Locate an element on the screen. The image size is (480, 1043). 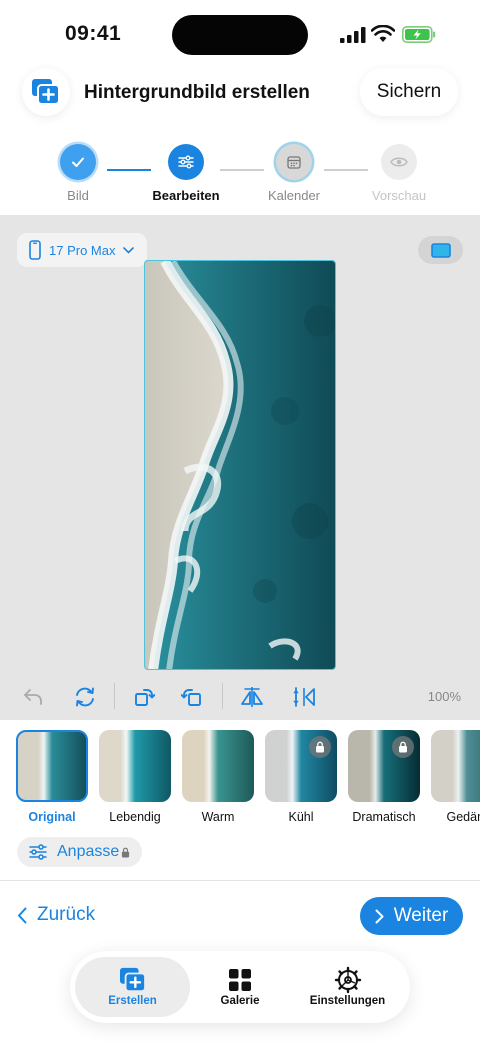
zoom-level: 100% is located at coordinates (444, 696).